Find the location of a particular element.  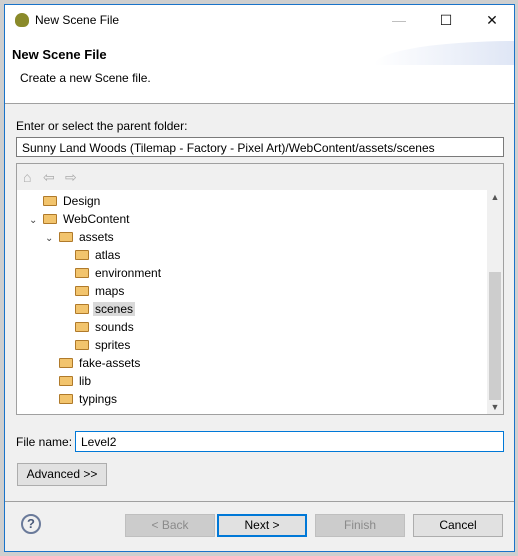

help-icon: ? is located at coordinates (31, 524).